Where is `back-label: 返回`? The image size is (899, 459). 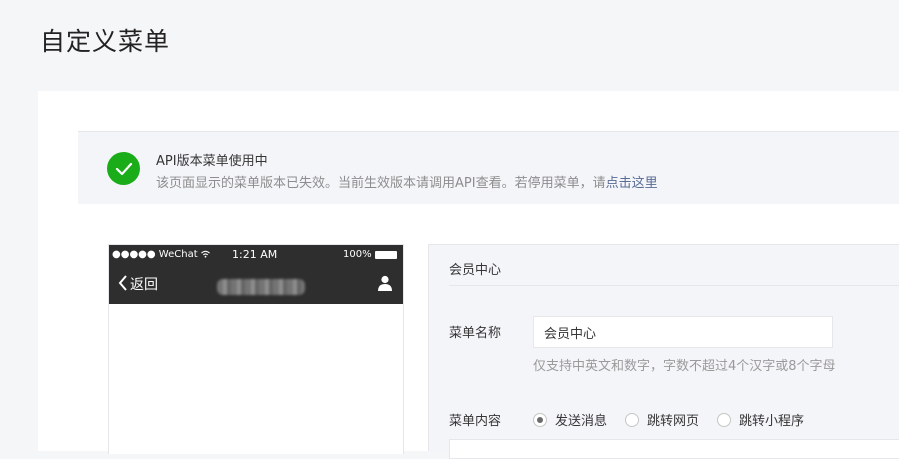
back-label: 返回 is located at coordinates (144, 285).